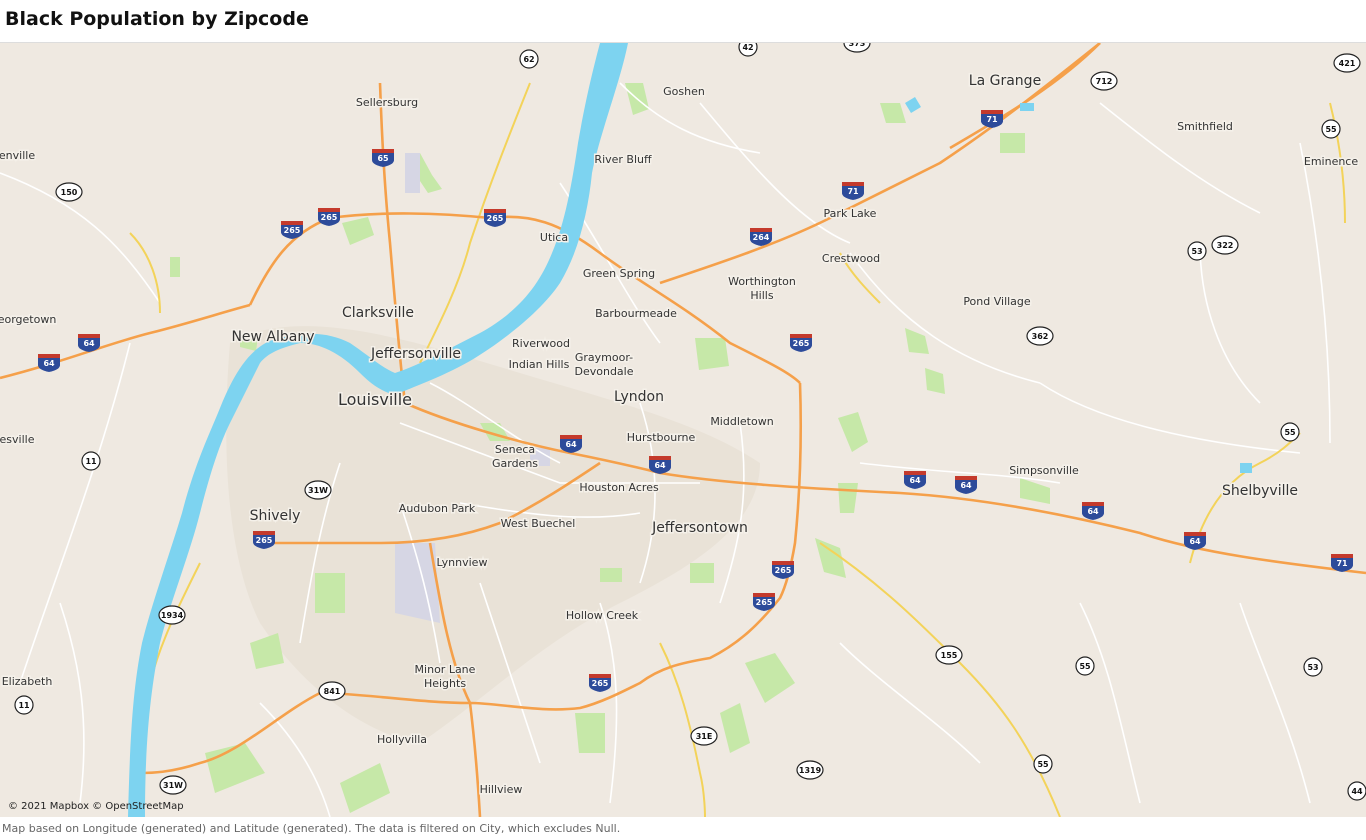  Describe the element at coordinates (810, 770) in the screenshot. I see `route-shield: 1319` at that location.